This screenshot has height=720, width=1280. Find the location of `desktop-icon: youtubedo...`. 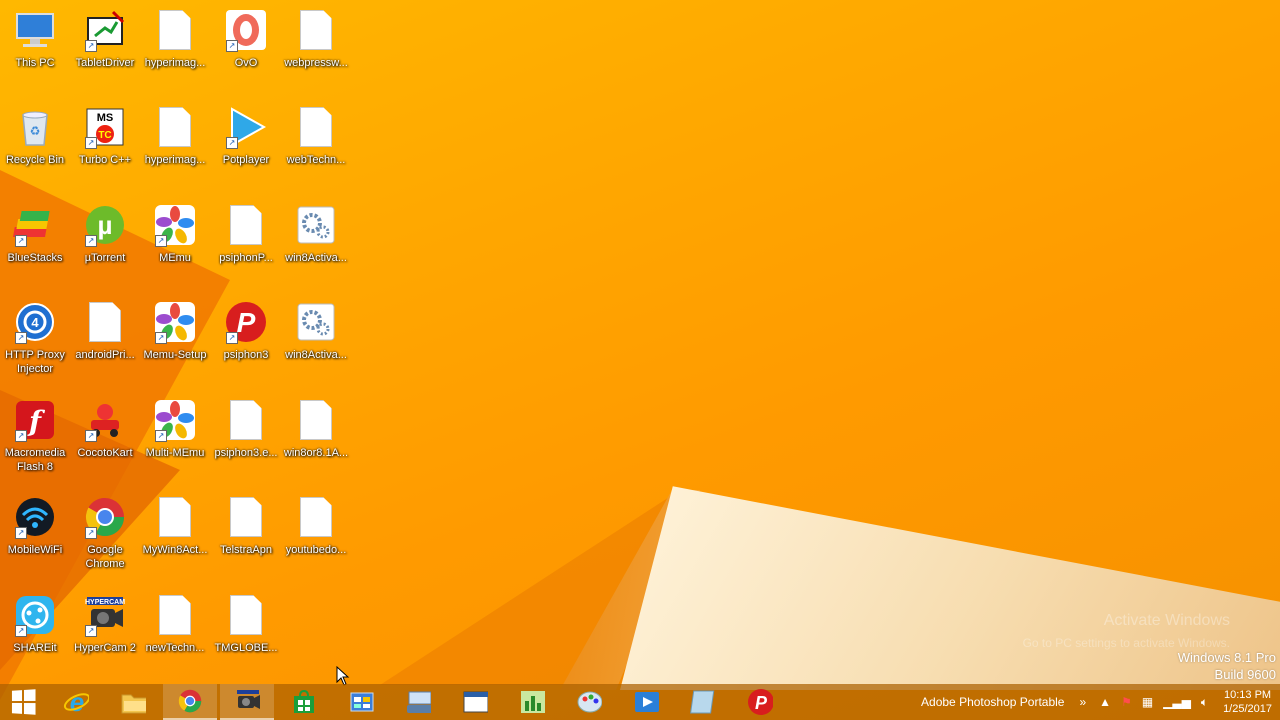

desktop-icon: youtubedo... is located at coordinates (316, 526).